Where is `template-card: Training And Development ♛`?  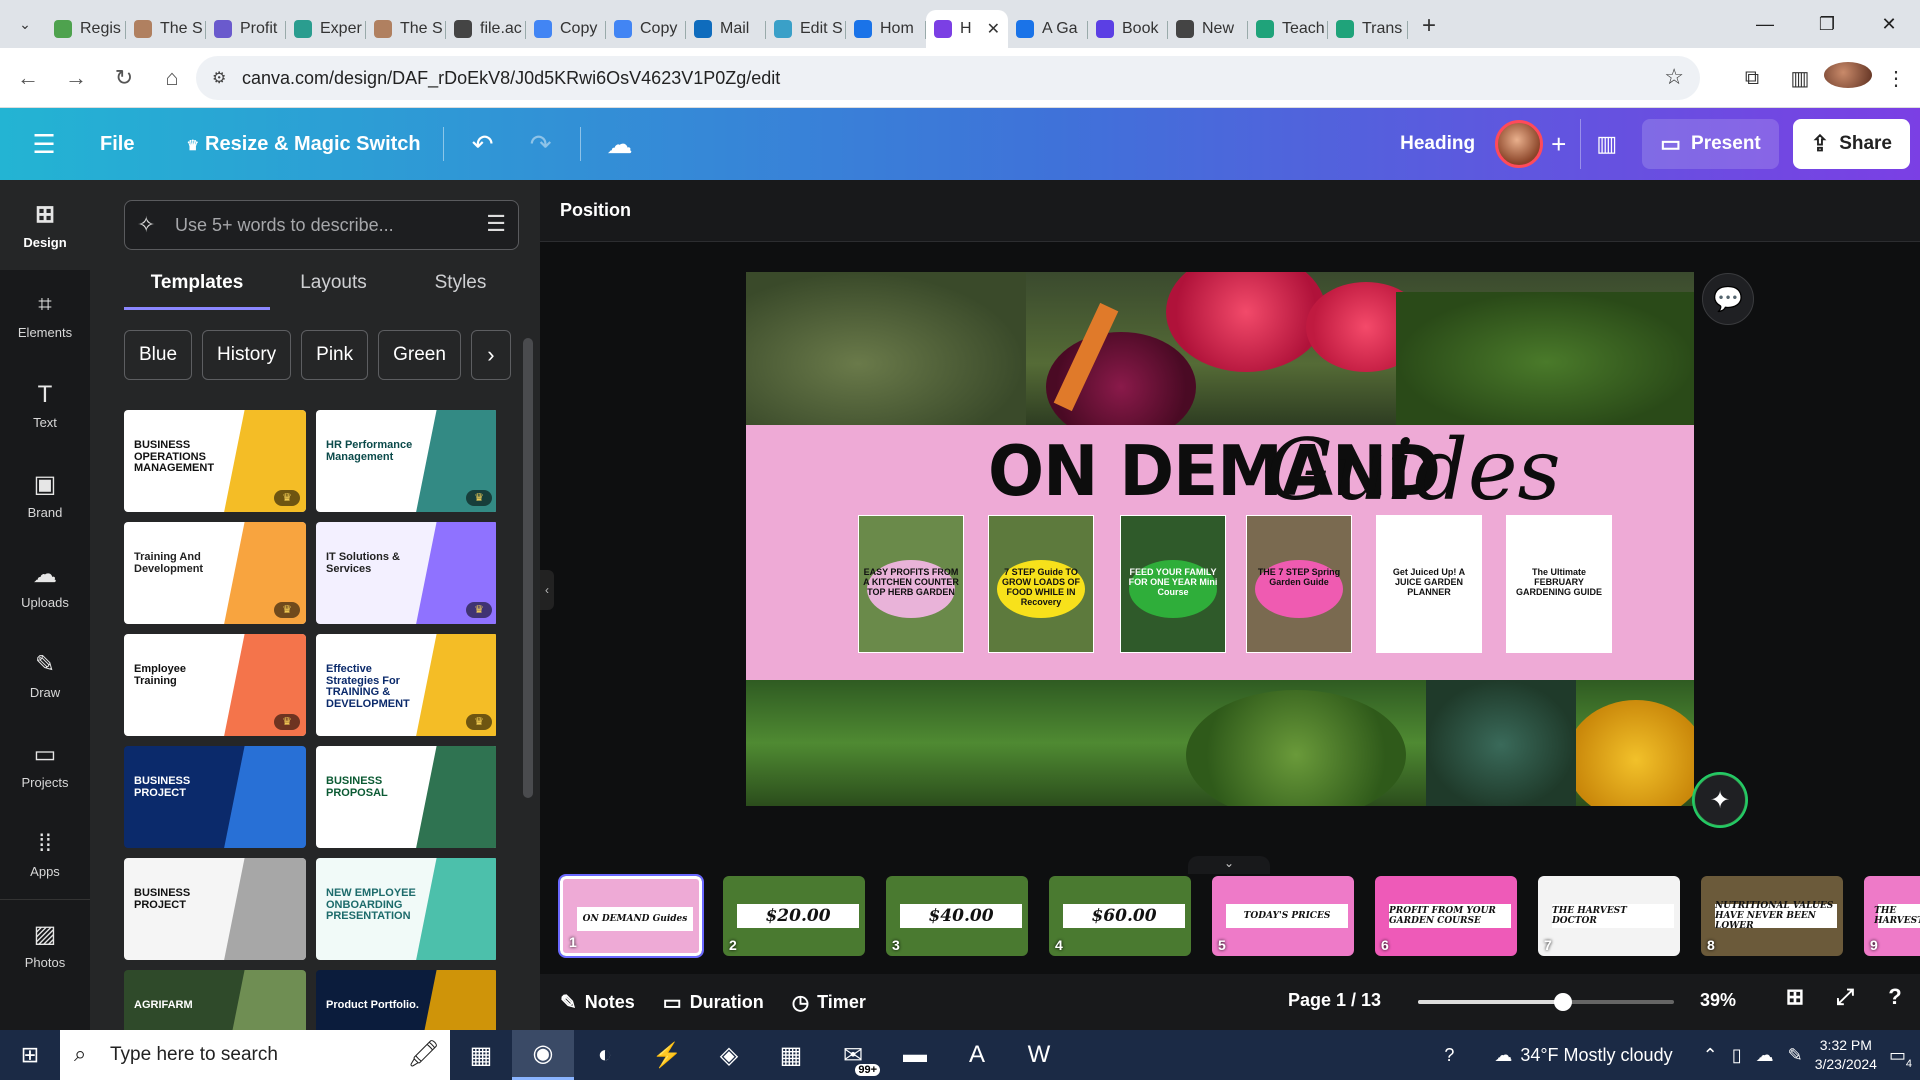 template-card: Training And Development ♛ is located at coordinates (215, 573).